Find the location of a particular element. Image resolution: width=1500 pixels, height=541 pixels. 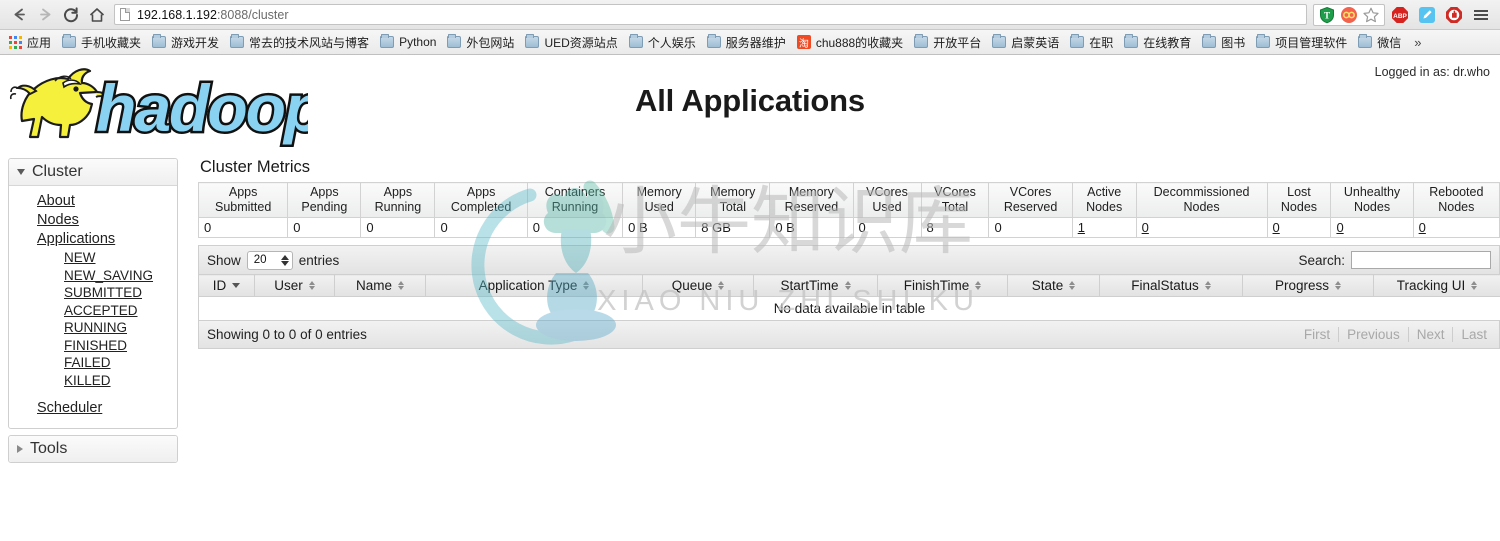

bookmark-item: 手机收藏夹 is located at coordinates (103, 42).